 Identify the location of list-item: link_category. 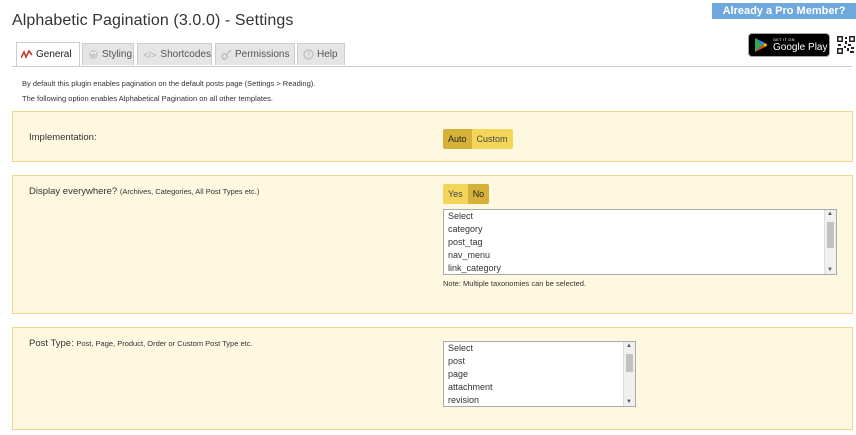
(640, 268).